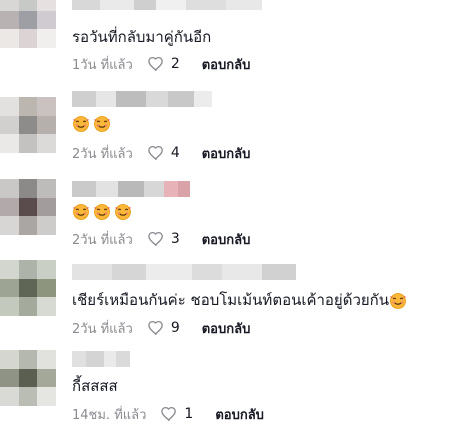 The image size is (456, 436). Describe the element at coordinates (175, 64) in the screenshot. I see `like-count: 2` at that location.